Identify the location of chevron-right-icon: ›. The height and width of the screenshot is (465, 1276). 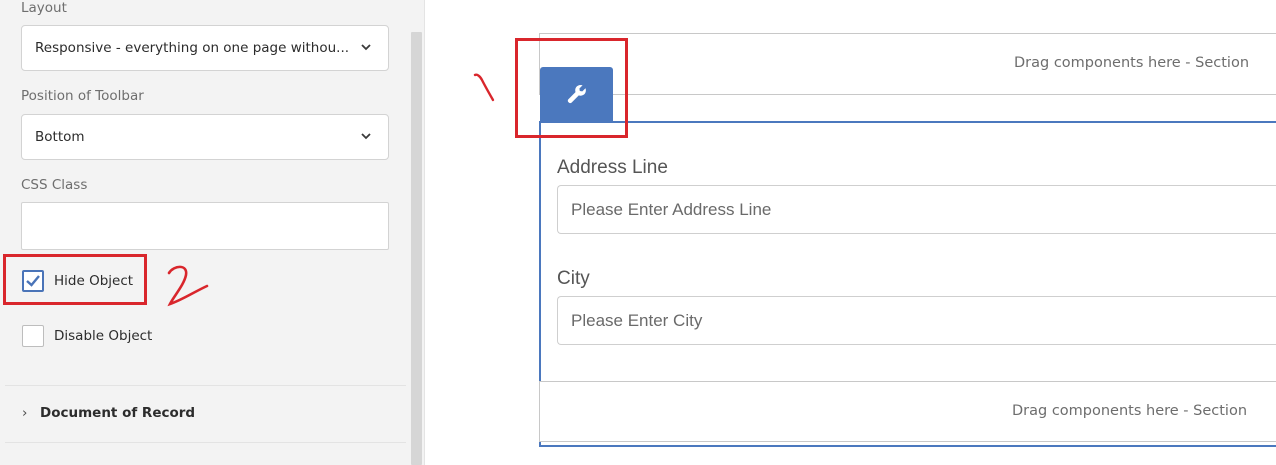
(25, 413).